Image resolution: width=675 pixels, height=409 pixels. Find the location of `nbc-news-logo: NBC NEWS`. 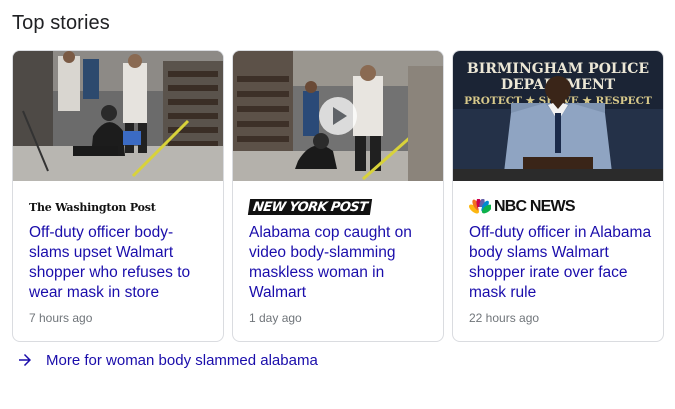

nbc-news-logo: NBC NEWS is located at coordinates (522, 207).